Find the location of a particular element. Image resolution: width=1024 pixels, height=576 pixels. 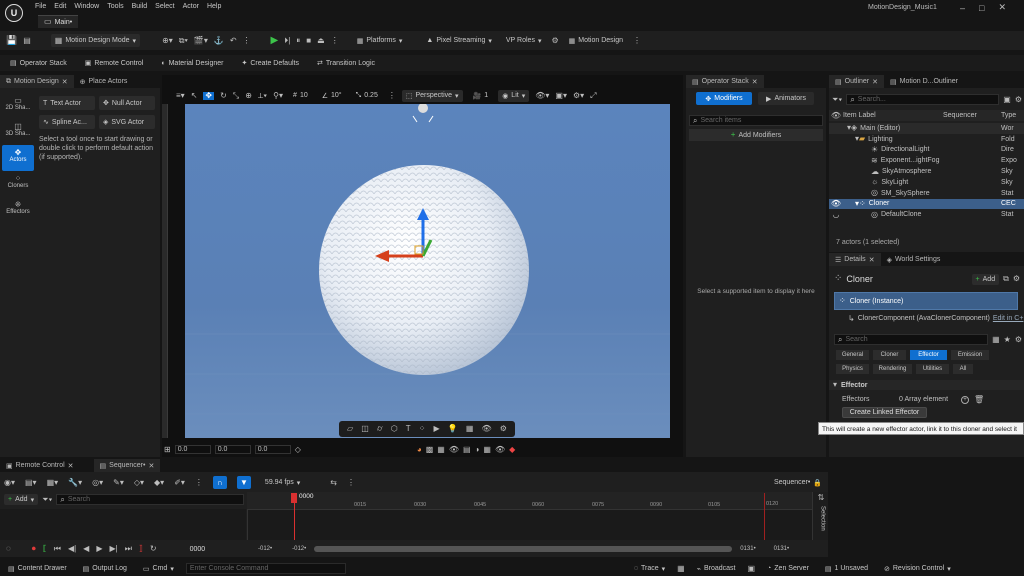

tab-md-outliner: ▤ Motion D...Outliner is located at coordinates (924, 81).